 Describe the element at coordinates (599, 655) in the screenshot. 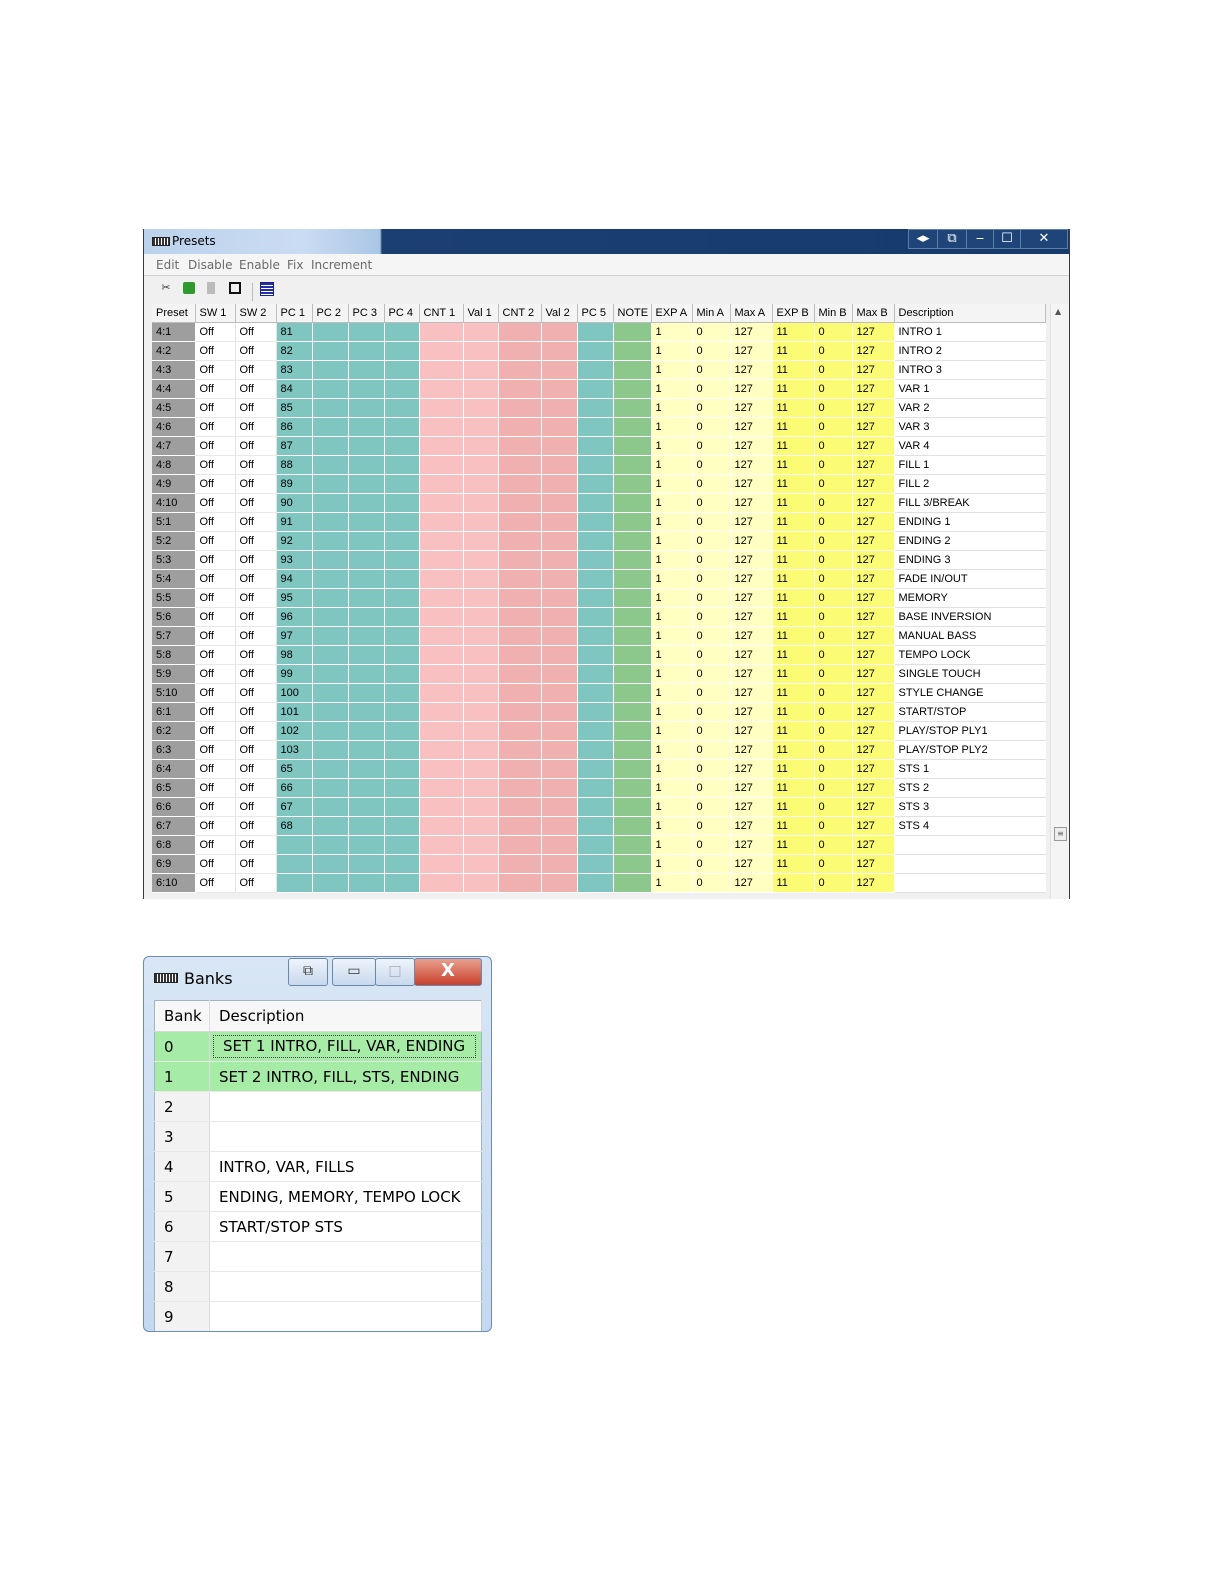

I see `table-row: 5:8 Off Off 98 1 0 127 11 0 127 TEMPO LOCK` at that location.